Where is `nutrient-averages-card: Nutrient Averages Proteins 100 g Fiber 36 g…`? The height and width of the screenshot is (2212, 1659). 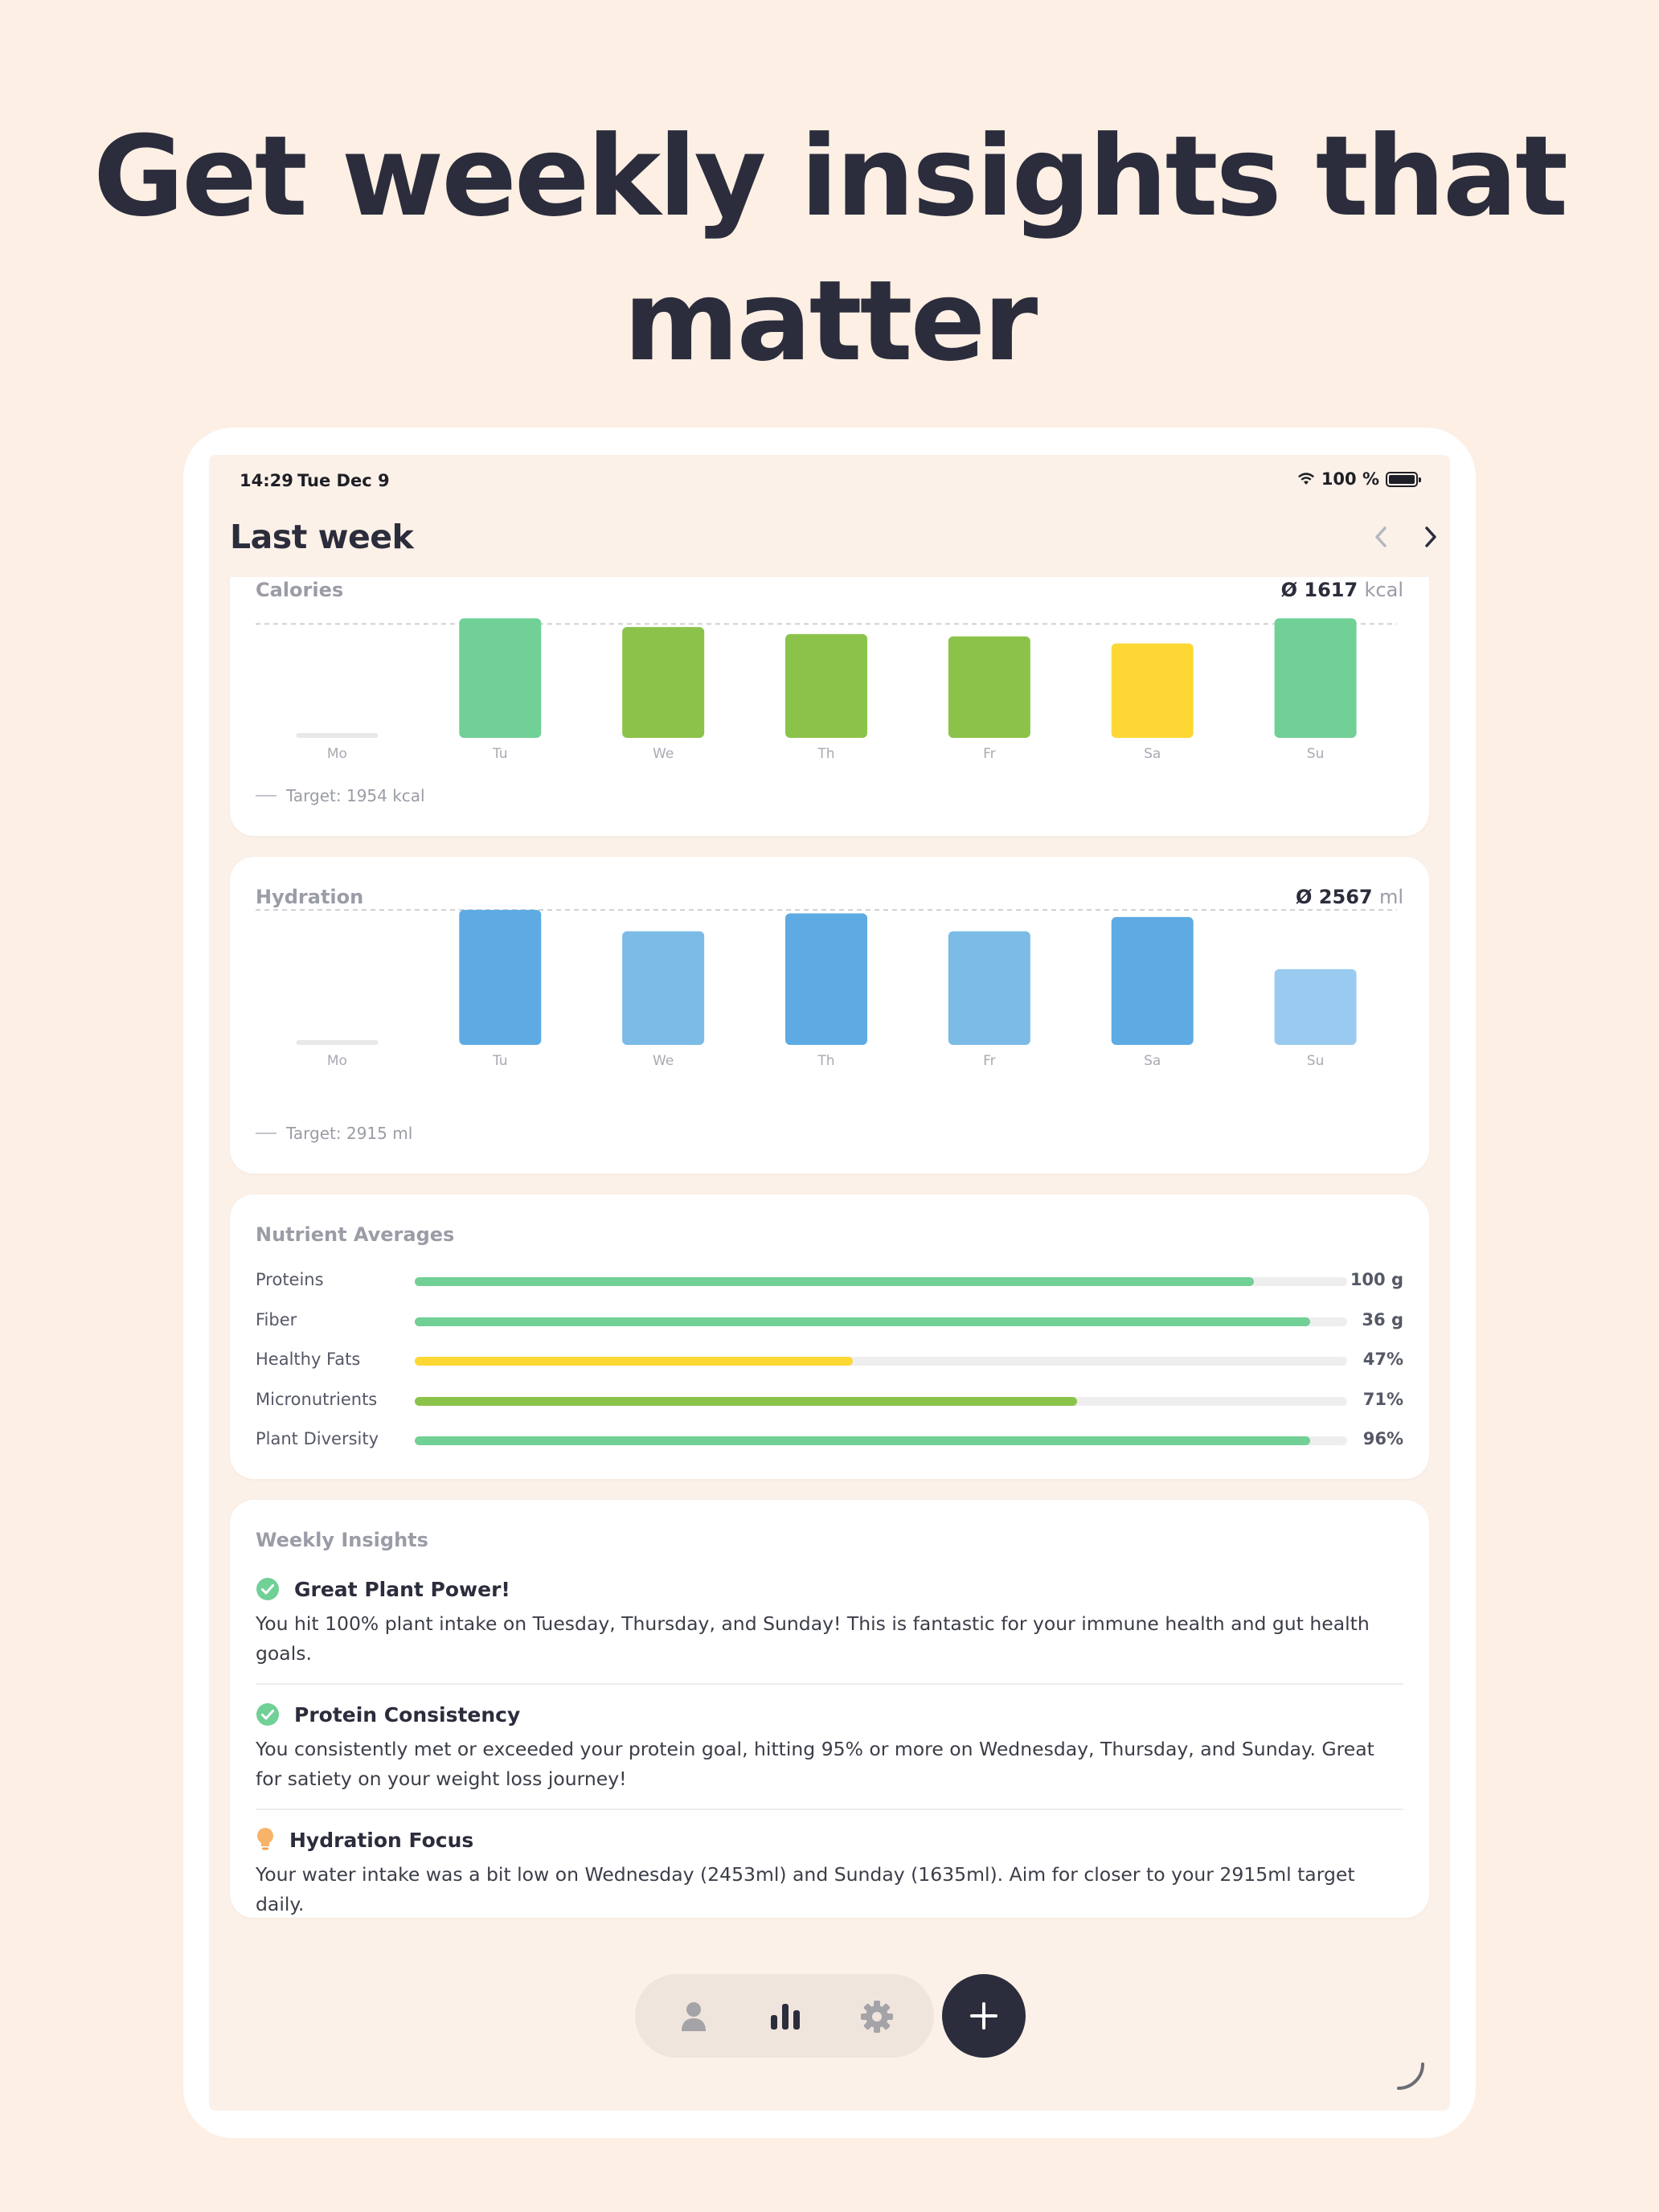
nutrient-averages-card: Nutrient Averages Proteins 100 g Fiber 36 g… is located at coordinates (829, 1336).